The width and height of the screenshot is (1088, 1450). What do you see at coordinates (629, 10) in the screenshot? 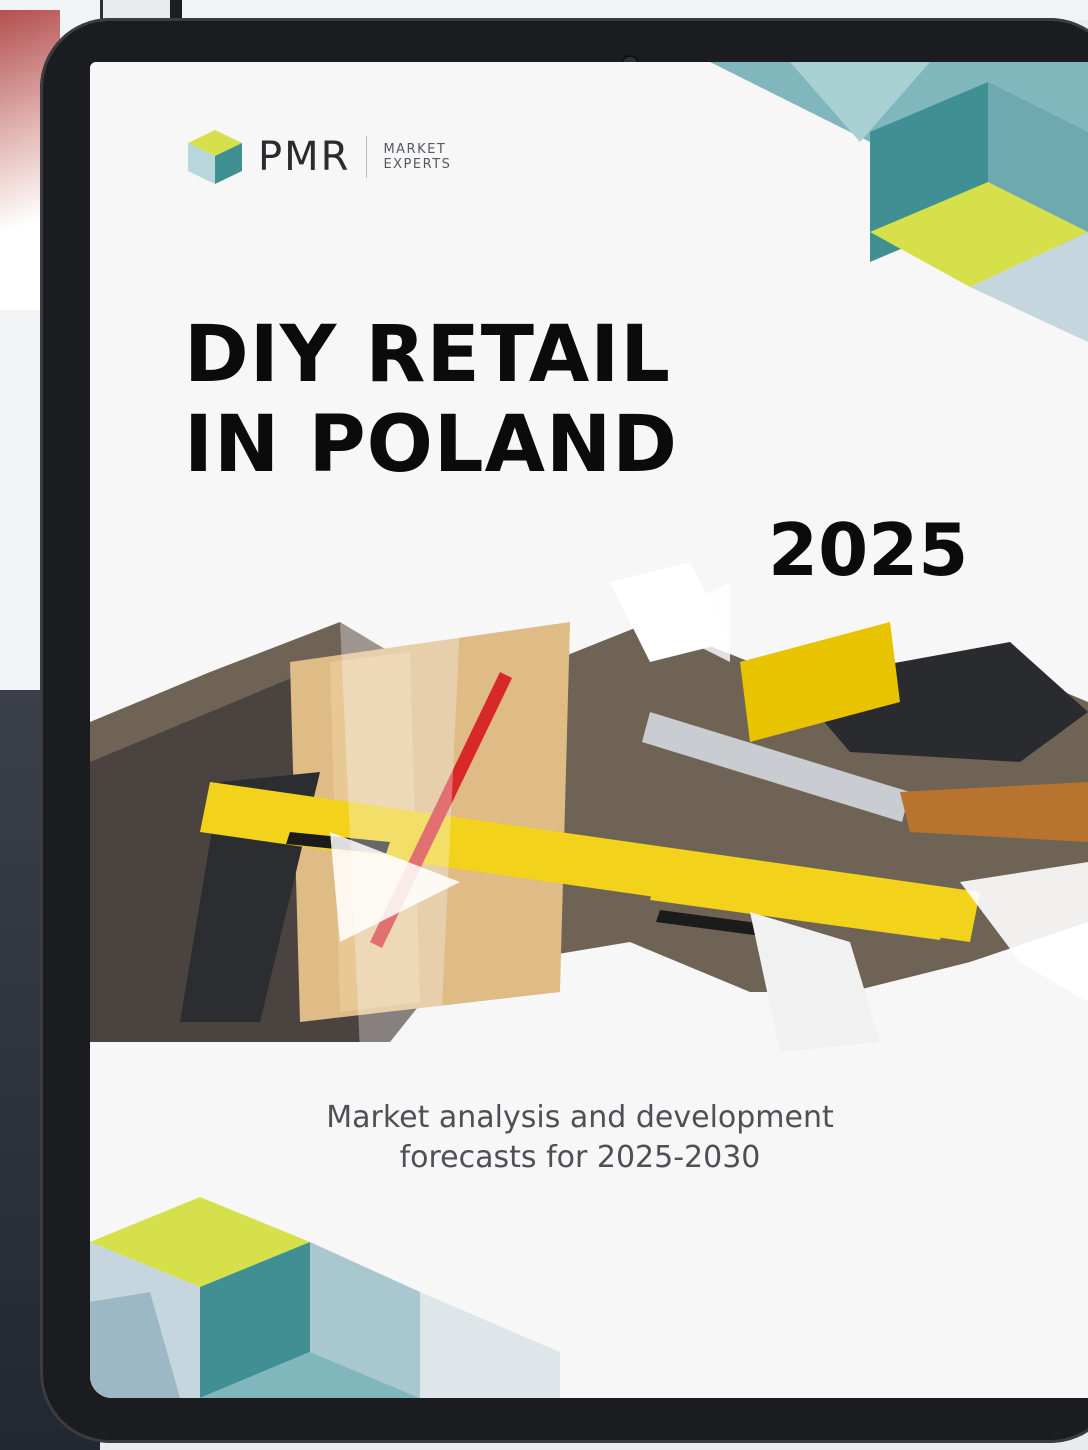
I see `background-device-top` at bounding box center [629, 10].